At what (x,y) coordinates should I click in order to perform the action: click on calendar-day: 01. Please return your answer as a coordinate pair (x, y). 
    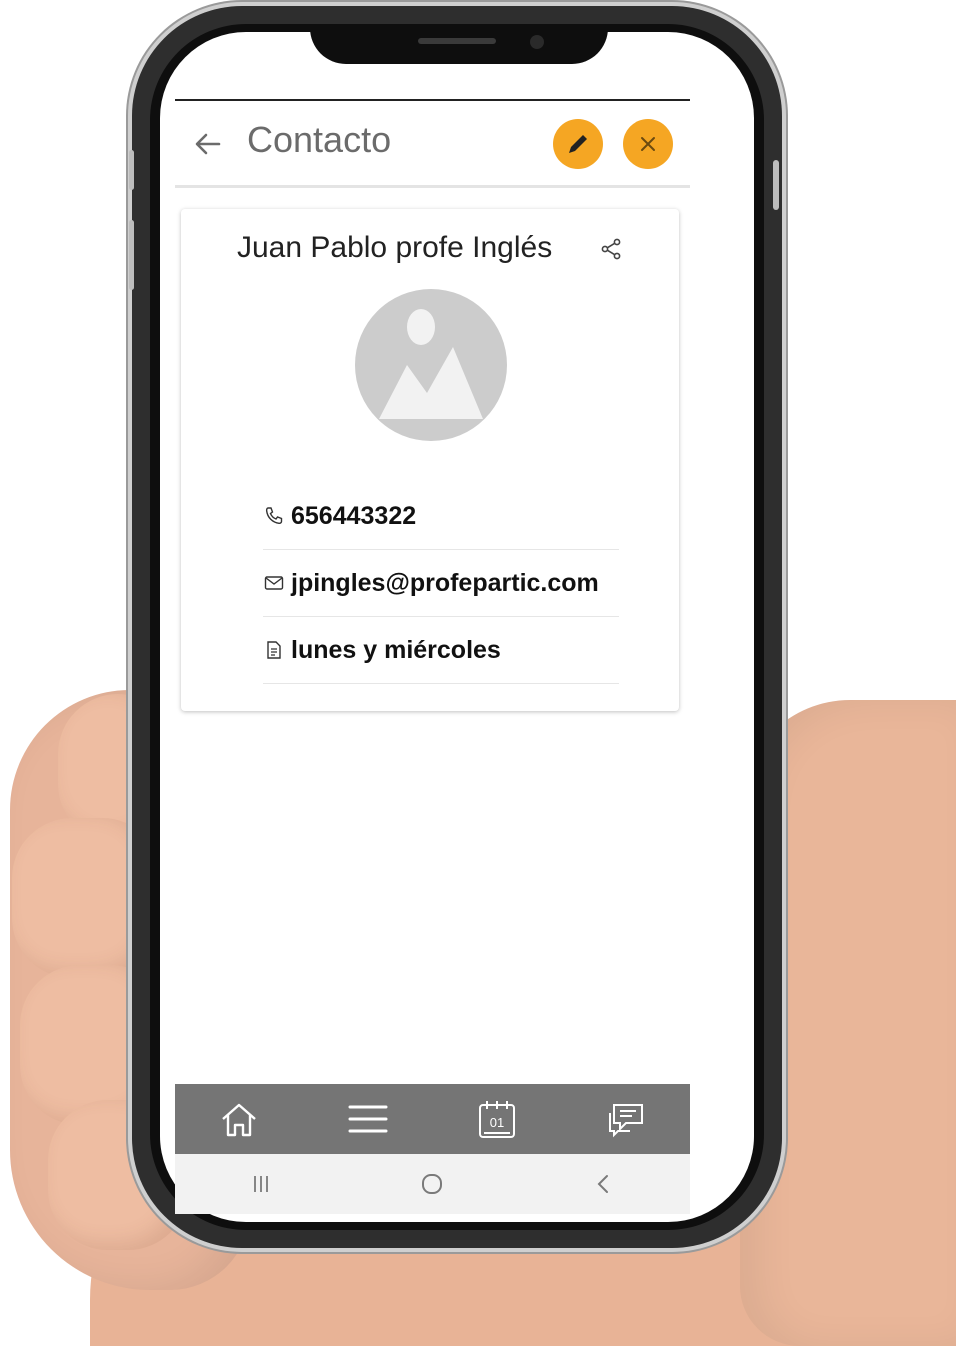
    Looking at the image, I should click on (497, 1122).